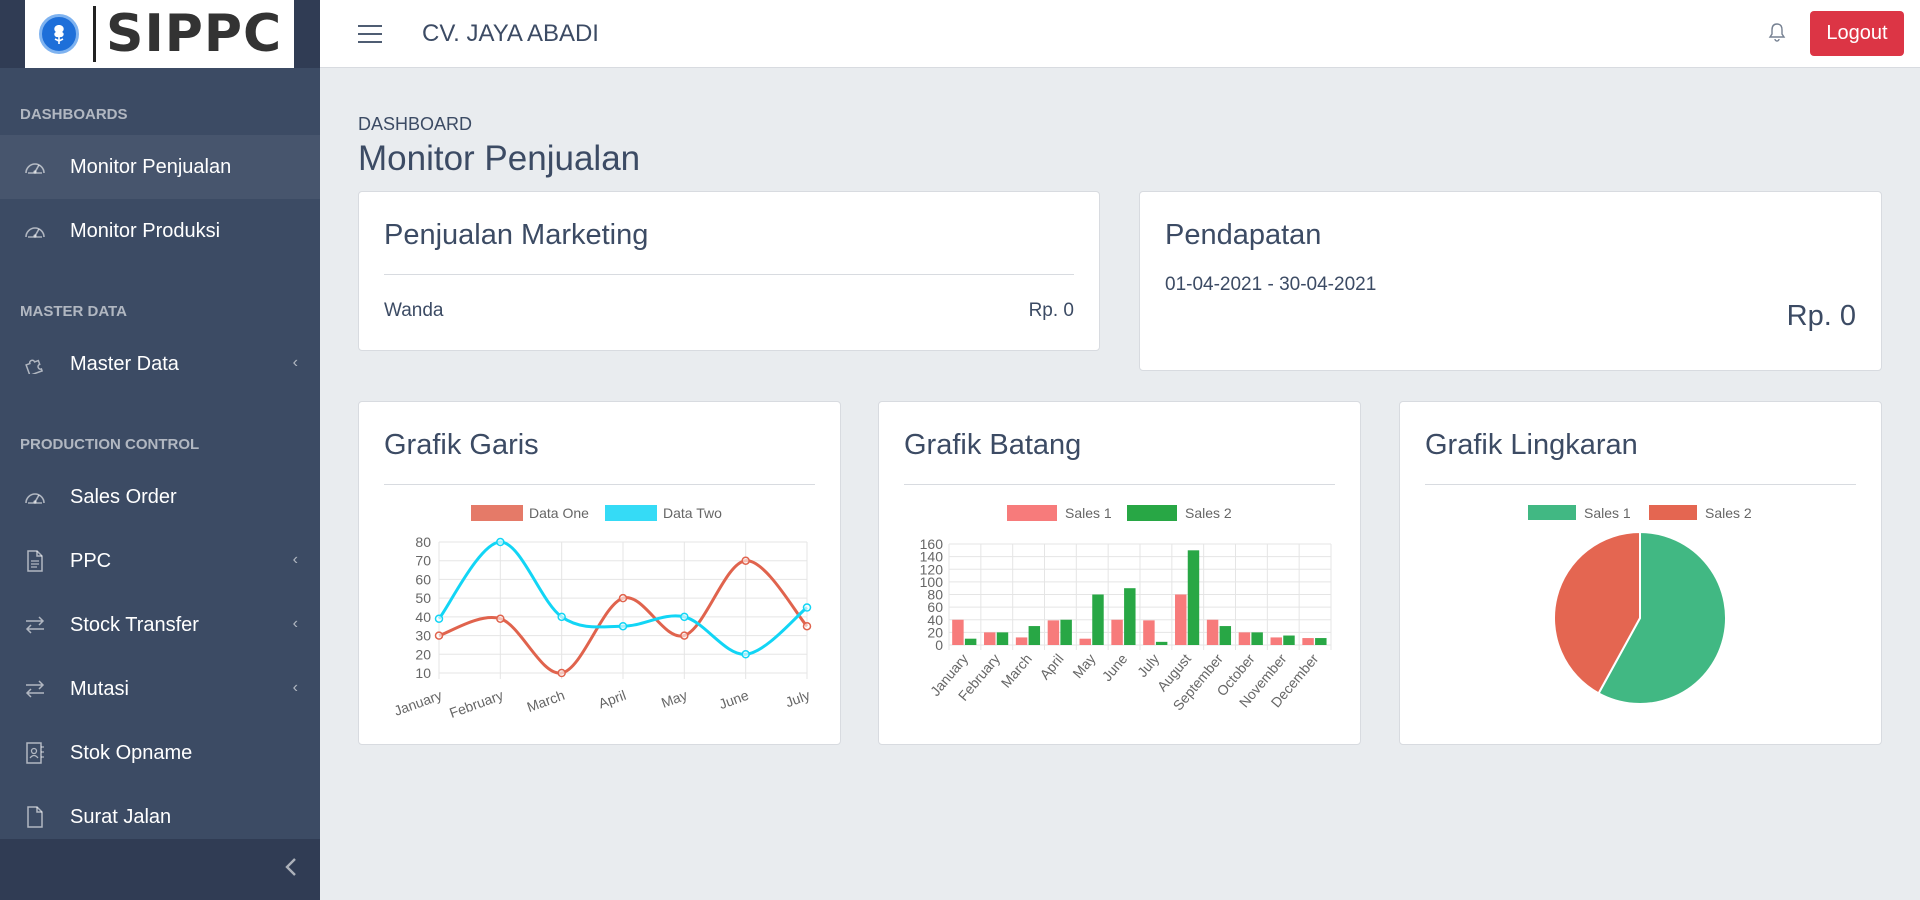 The height and width of the screenshot is (900, 1920). I want to click on sidebar-item-stock-transfer: Stock Transfer ‹, so click(160, 625).